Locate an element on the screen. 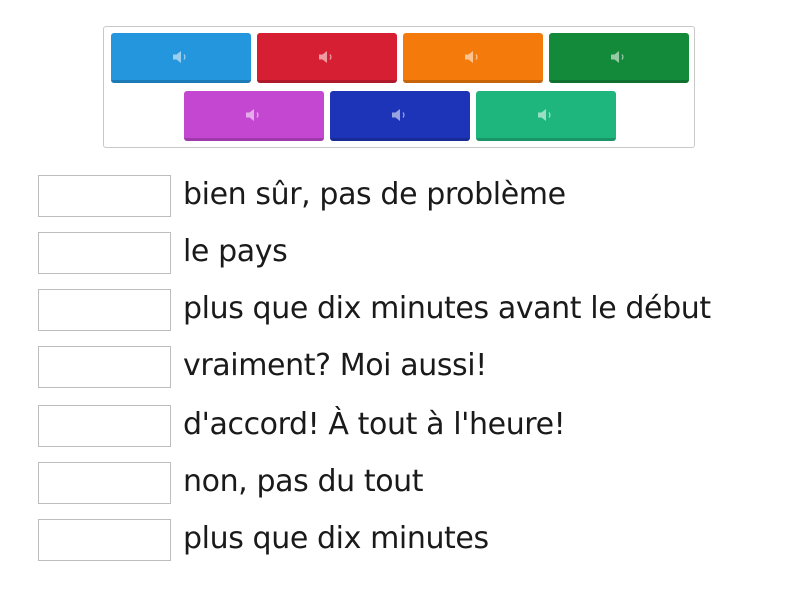 The image size is (800, 600). match-row: non, pas du tout is located at coordinates (400, 485).